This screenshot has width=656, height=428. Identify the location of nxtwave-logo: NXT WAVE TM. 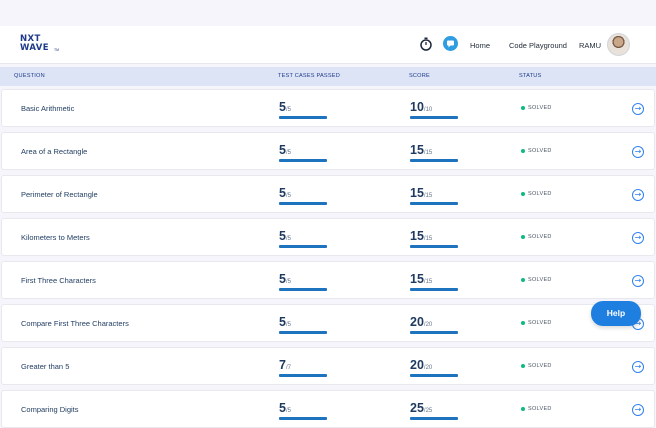
(40, 46).